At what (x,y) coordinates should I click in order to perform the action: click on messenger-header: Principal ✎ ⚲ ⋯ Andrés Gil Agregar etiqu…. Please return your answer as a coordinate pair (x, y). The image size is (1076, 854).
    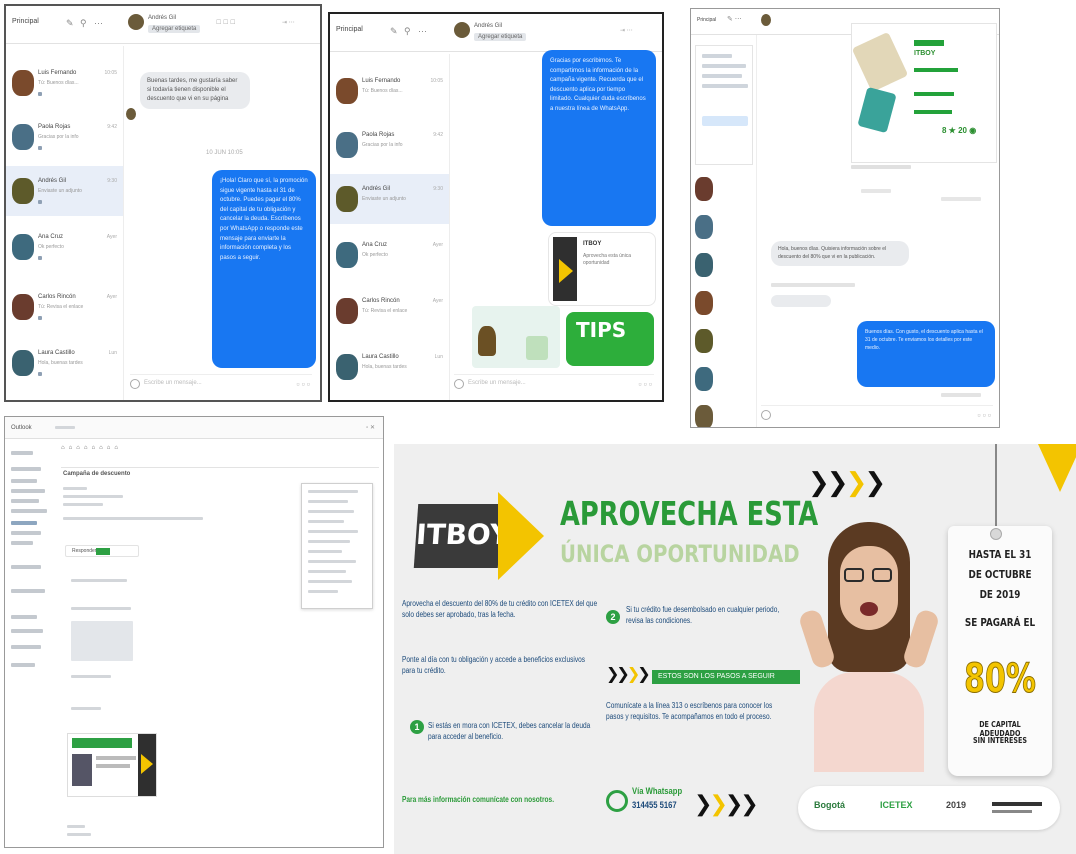
    Looking at the image, I should click on (163, 25).